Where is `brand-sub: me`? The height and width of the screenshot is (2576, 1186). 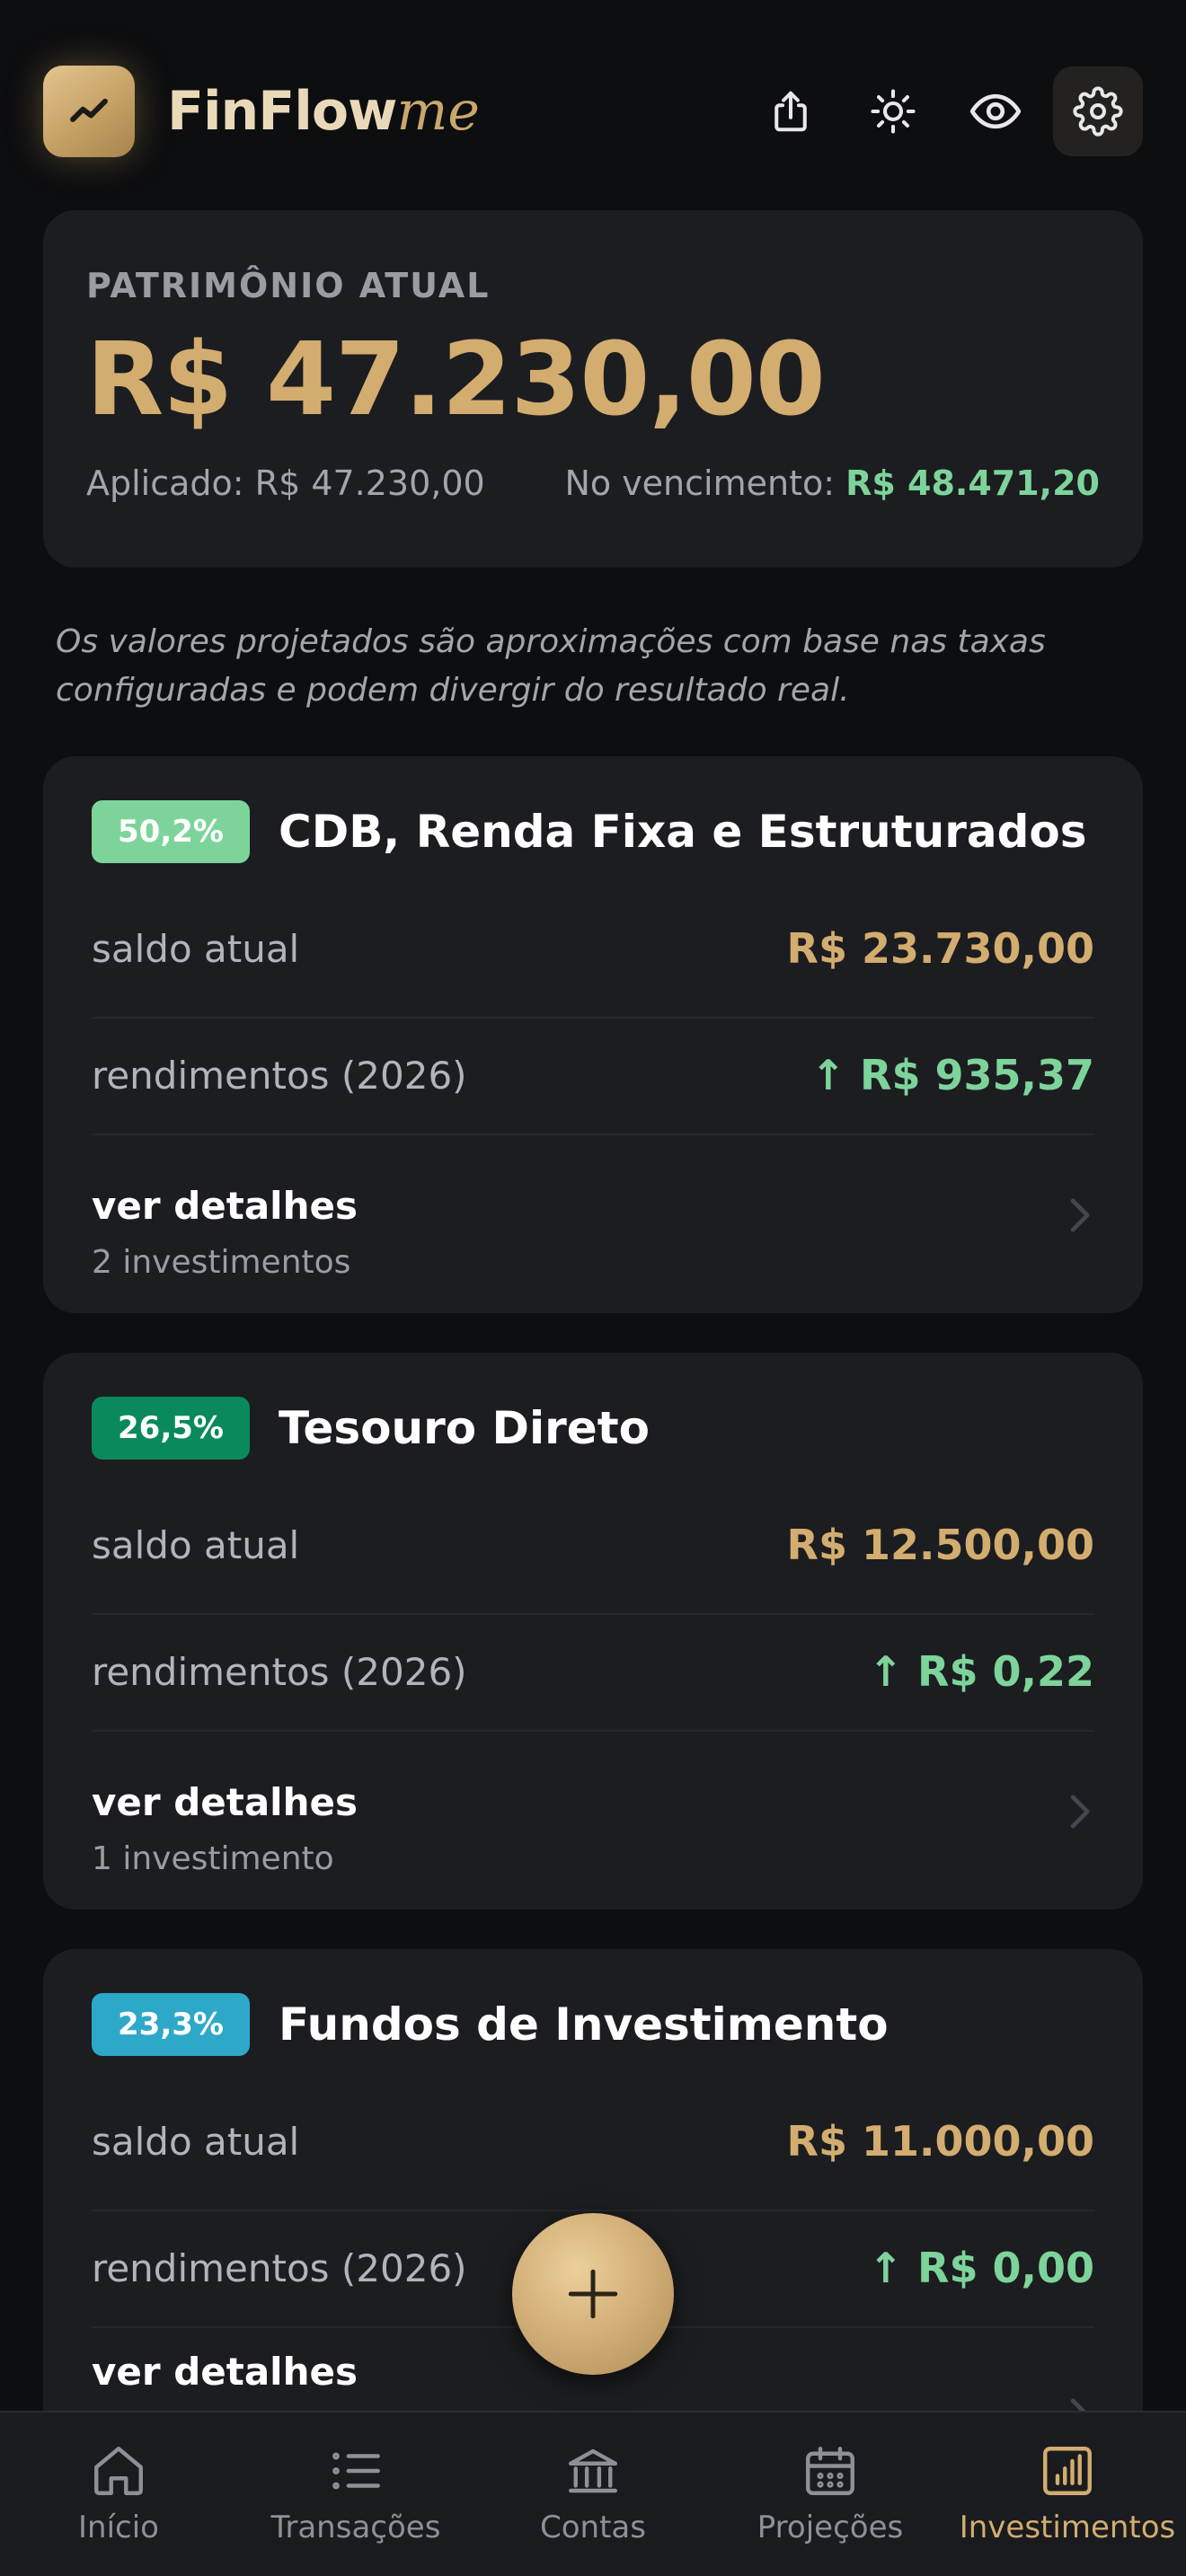
brand-sub: me is located at coordinates (438, 111).